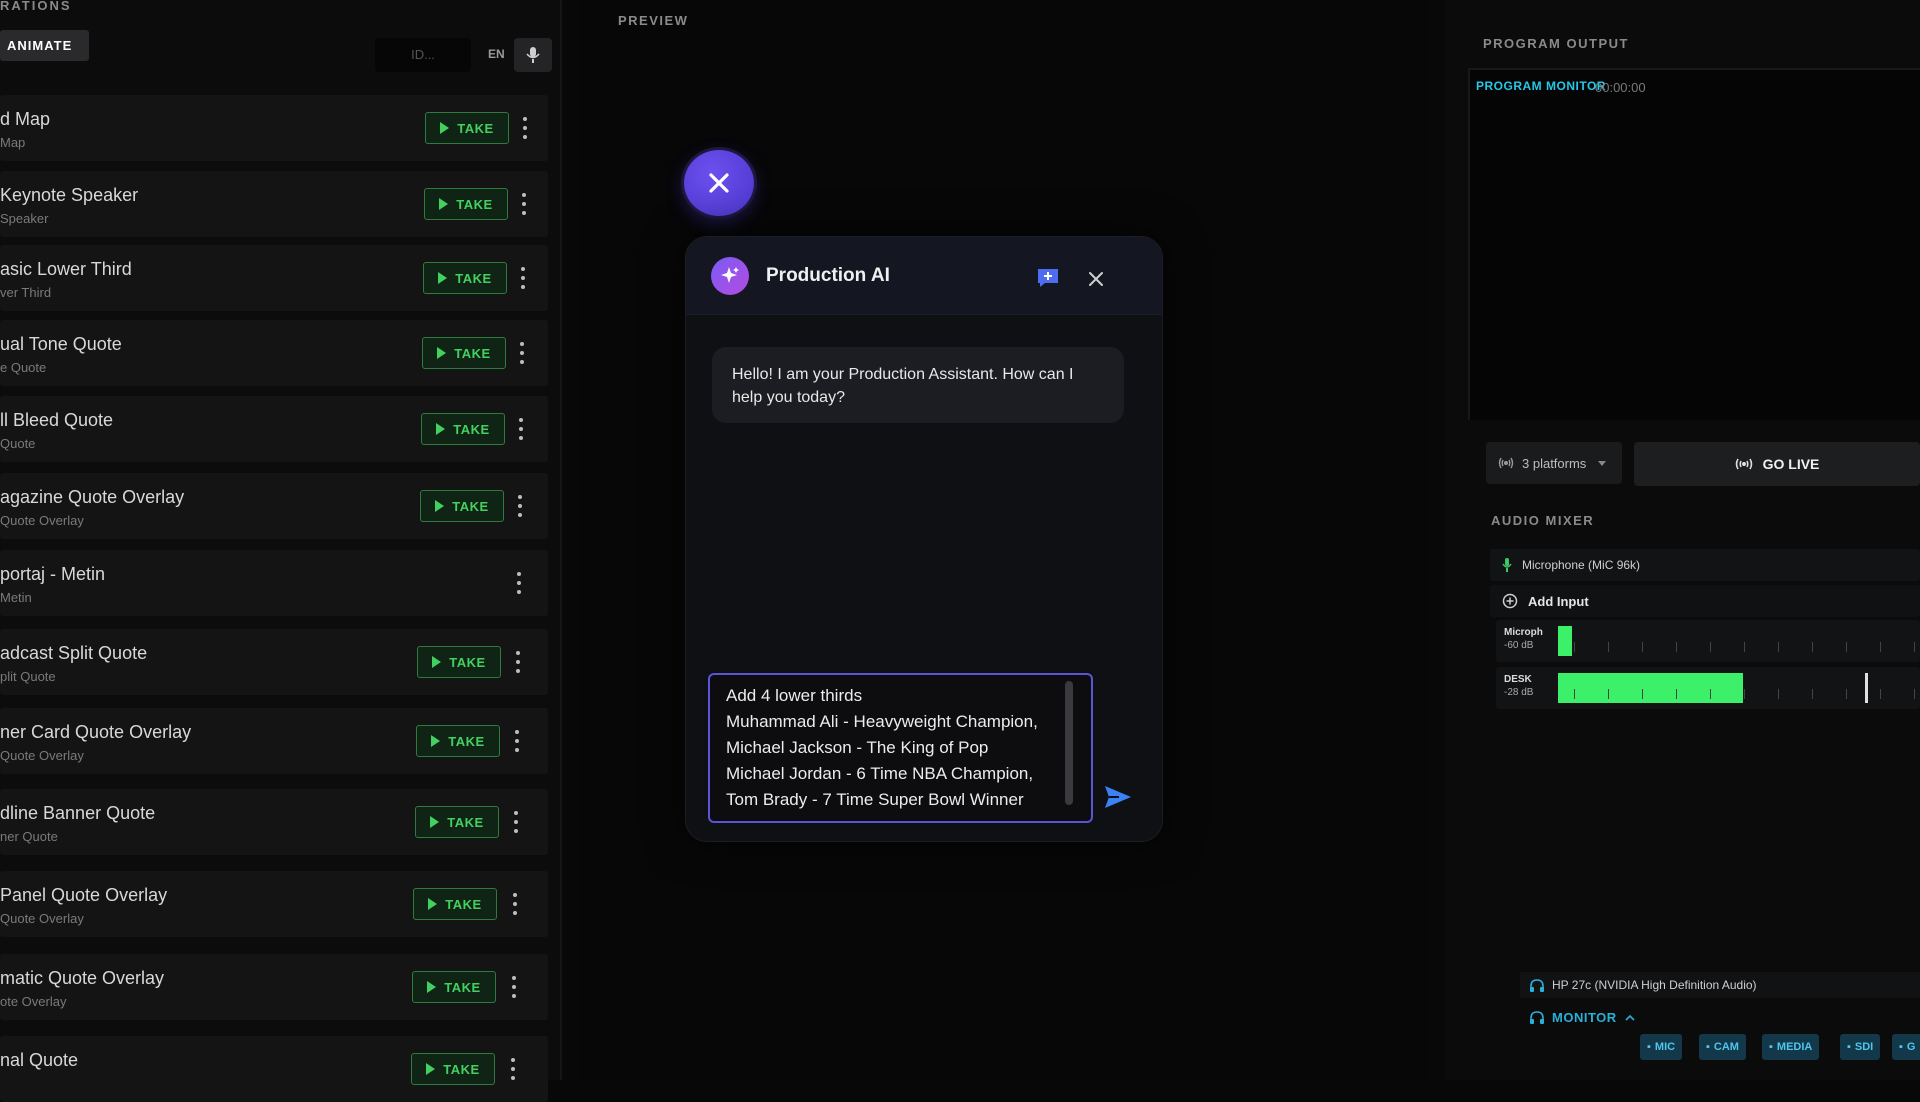  What do you see at coordinates (730, 275) in the screenshot?
I see `sparkle-icon` at bounding box center [730, 275].